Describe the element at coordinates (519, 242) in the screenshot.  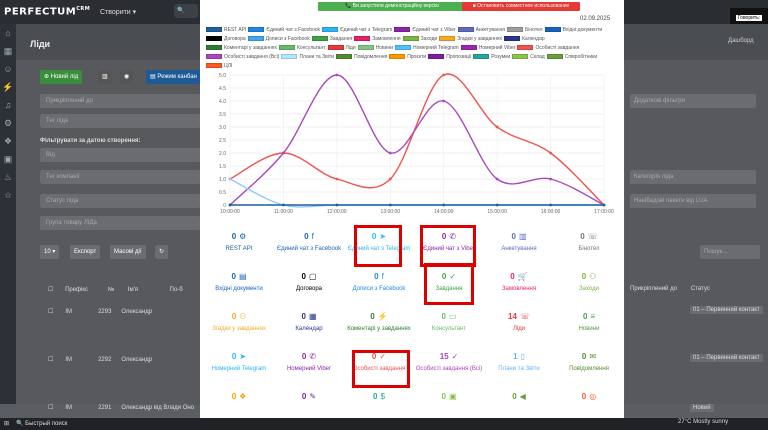
I see `stat-card: 0 ▥ Анкетування` at that location.